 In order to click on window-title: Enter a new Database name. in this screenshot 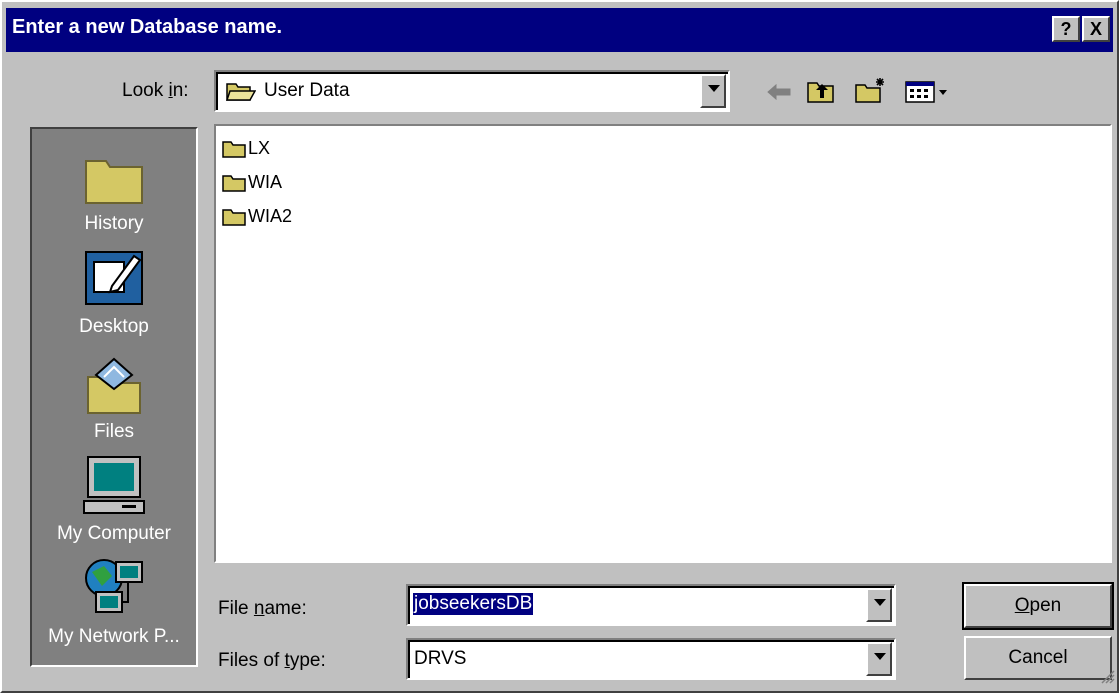, I will do `click(147, 27)`.